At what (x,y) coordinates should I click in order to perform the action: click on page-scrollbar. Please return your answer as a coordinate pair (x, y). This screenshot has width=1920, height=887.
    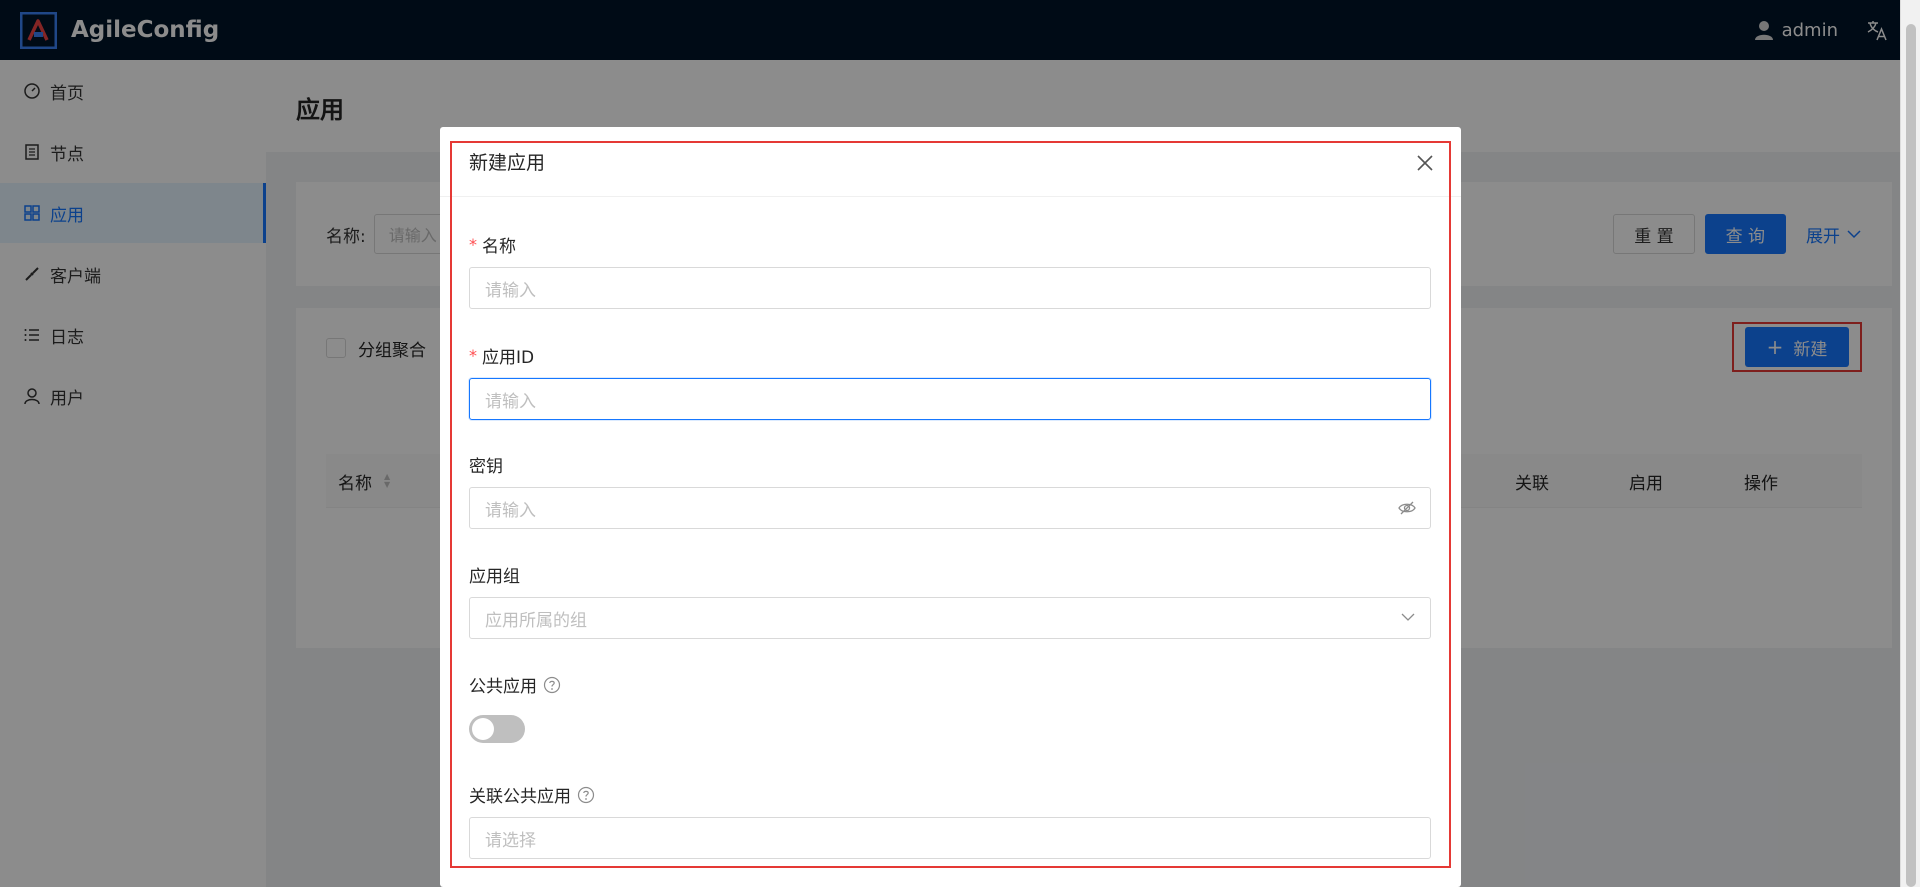
    Looking at the image, I should click on (1910, 443).